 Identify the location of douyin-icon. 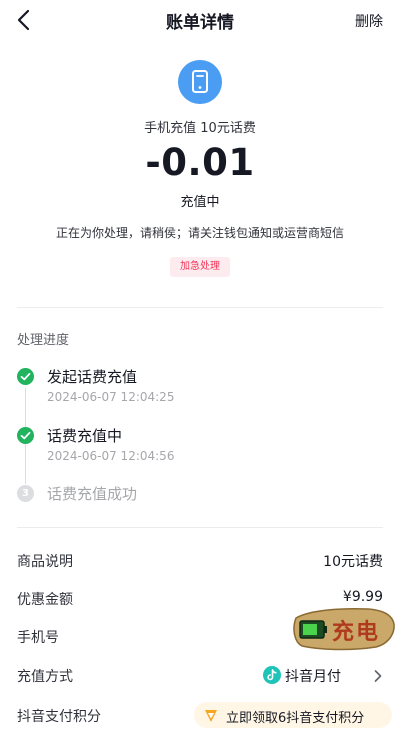
(272, 675).